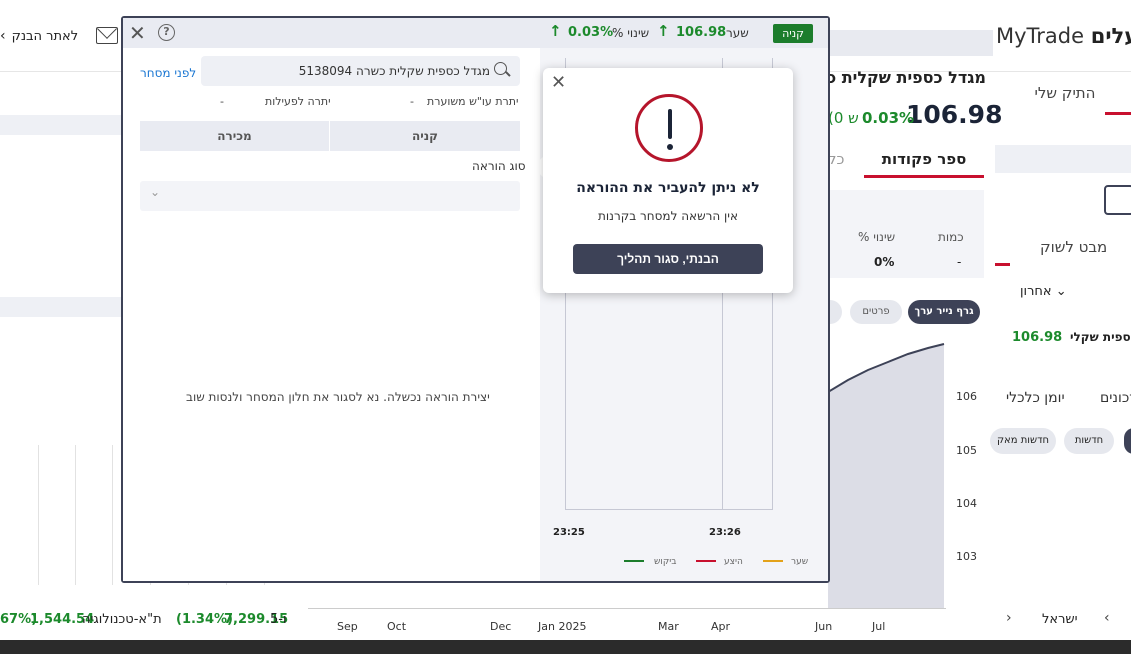  Describe the element at coordinates (1037, 337) in the screenshot. I see `watchlist-price: 106.98` at that location.